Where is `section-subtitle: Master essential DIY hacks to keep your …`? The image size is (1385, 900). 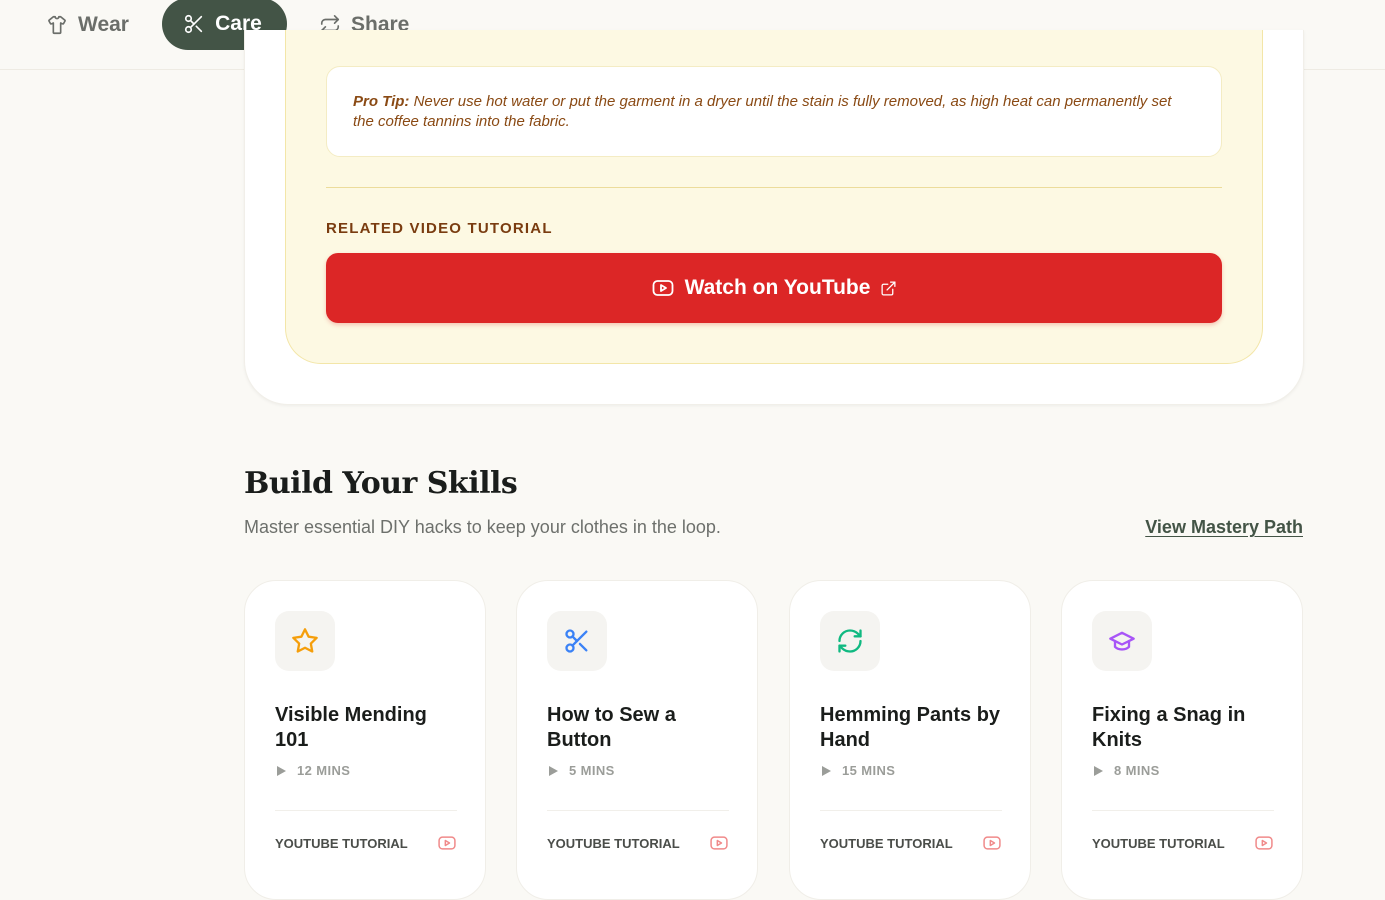
section-subtitle: Master essential DIY hacks to keep your … is located at coordinates (482, 527).